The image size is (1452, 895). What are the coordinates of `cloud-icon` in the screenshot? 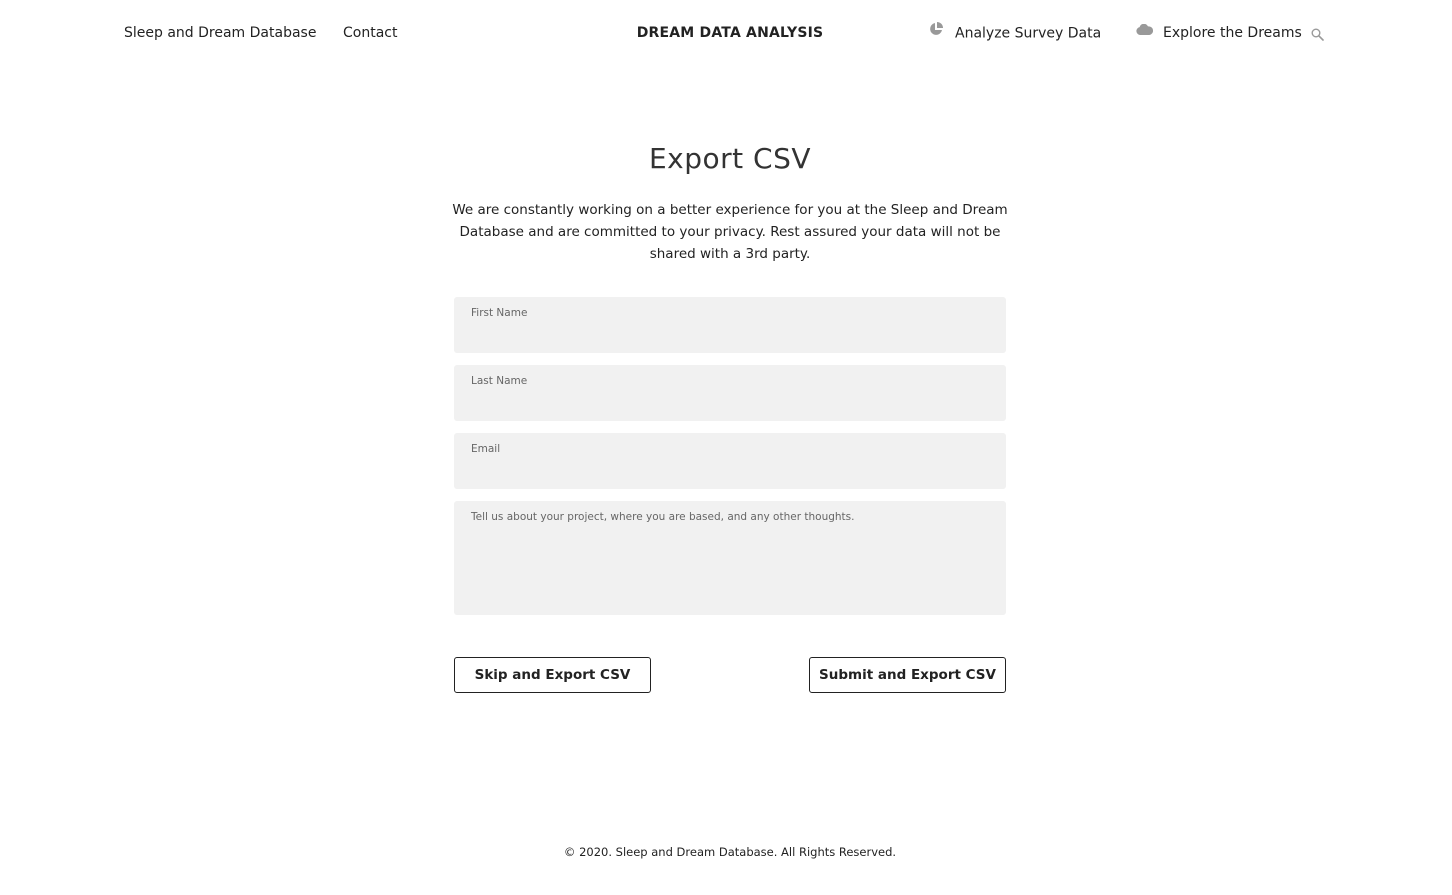 It's located at (1145, 31).